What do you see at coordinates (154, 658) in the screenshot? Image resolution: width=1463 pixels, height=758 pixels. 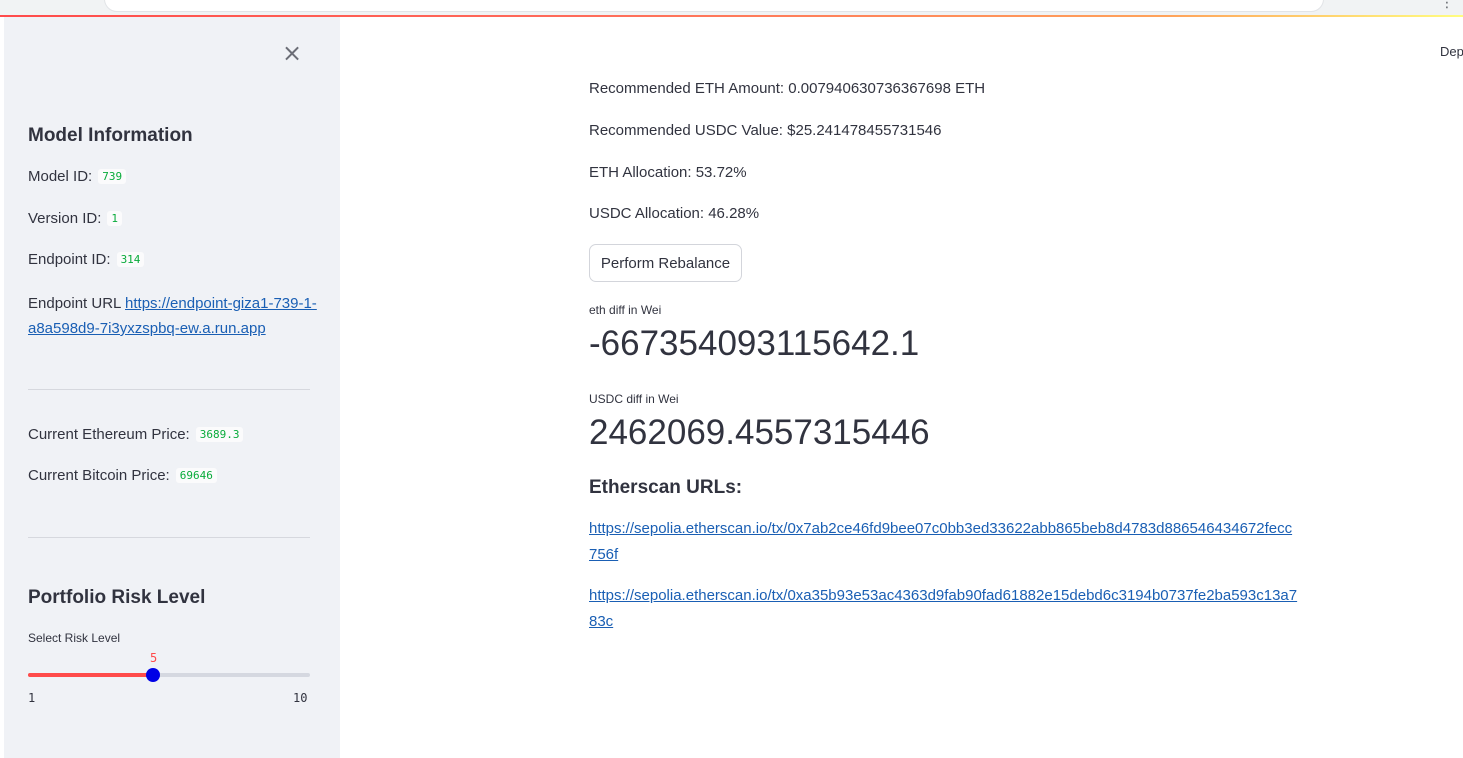 I see `risk-slider-value: 5` at bounding box center [154, 658].